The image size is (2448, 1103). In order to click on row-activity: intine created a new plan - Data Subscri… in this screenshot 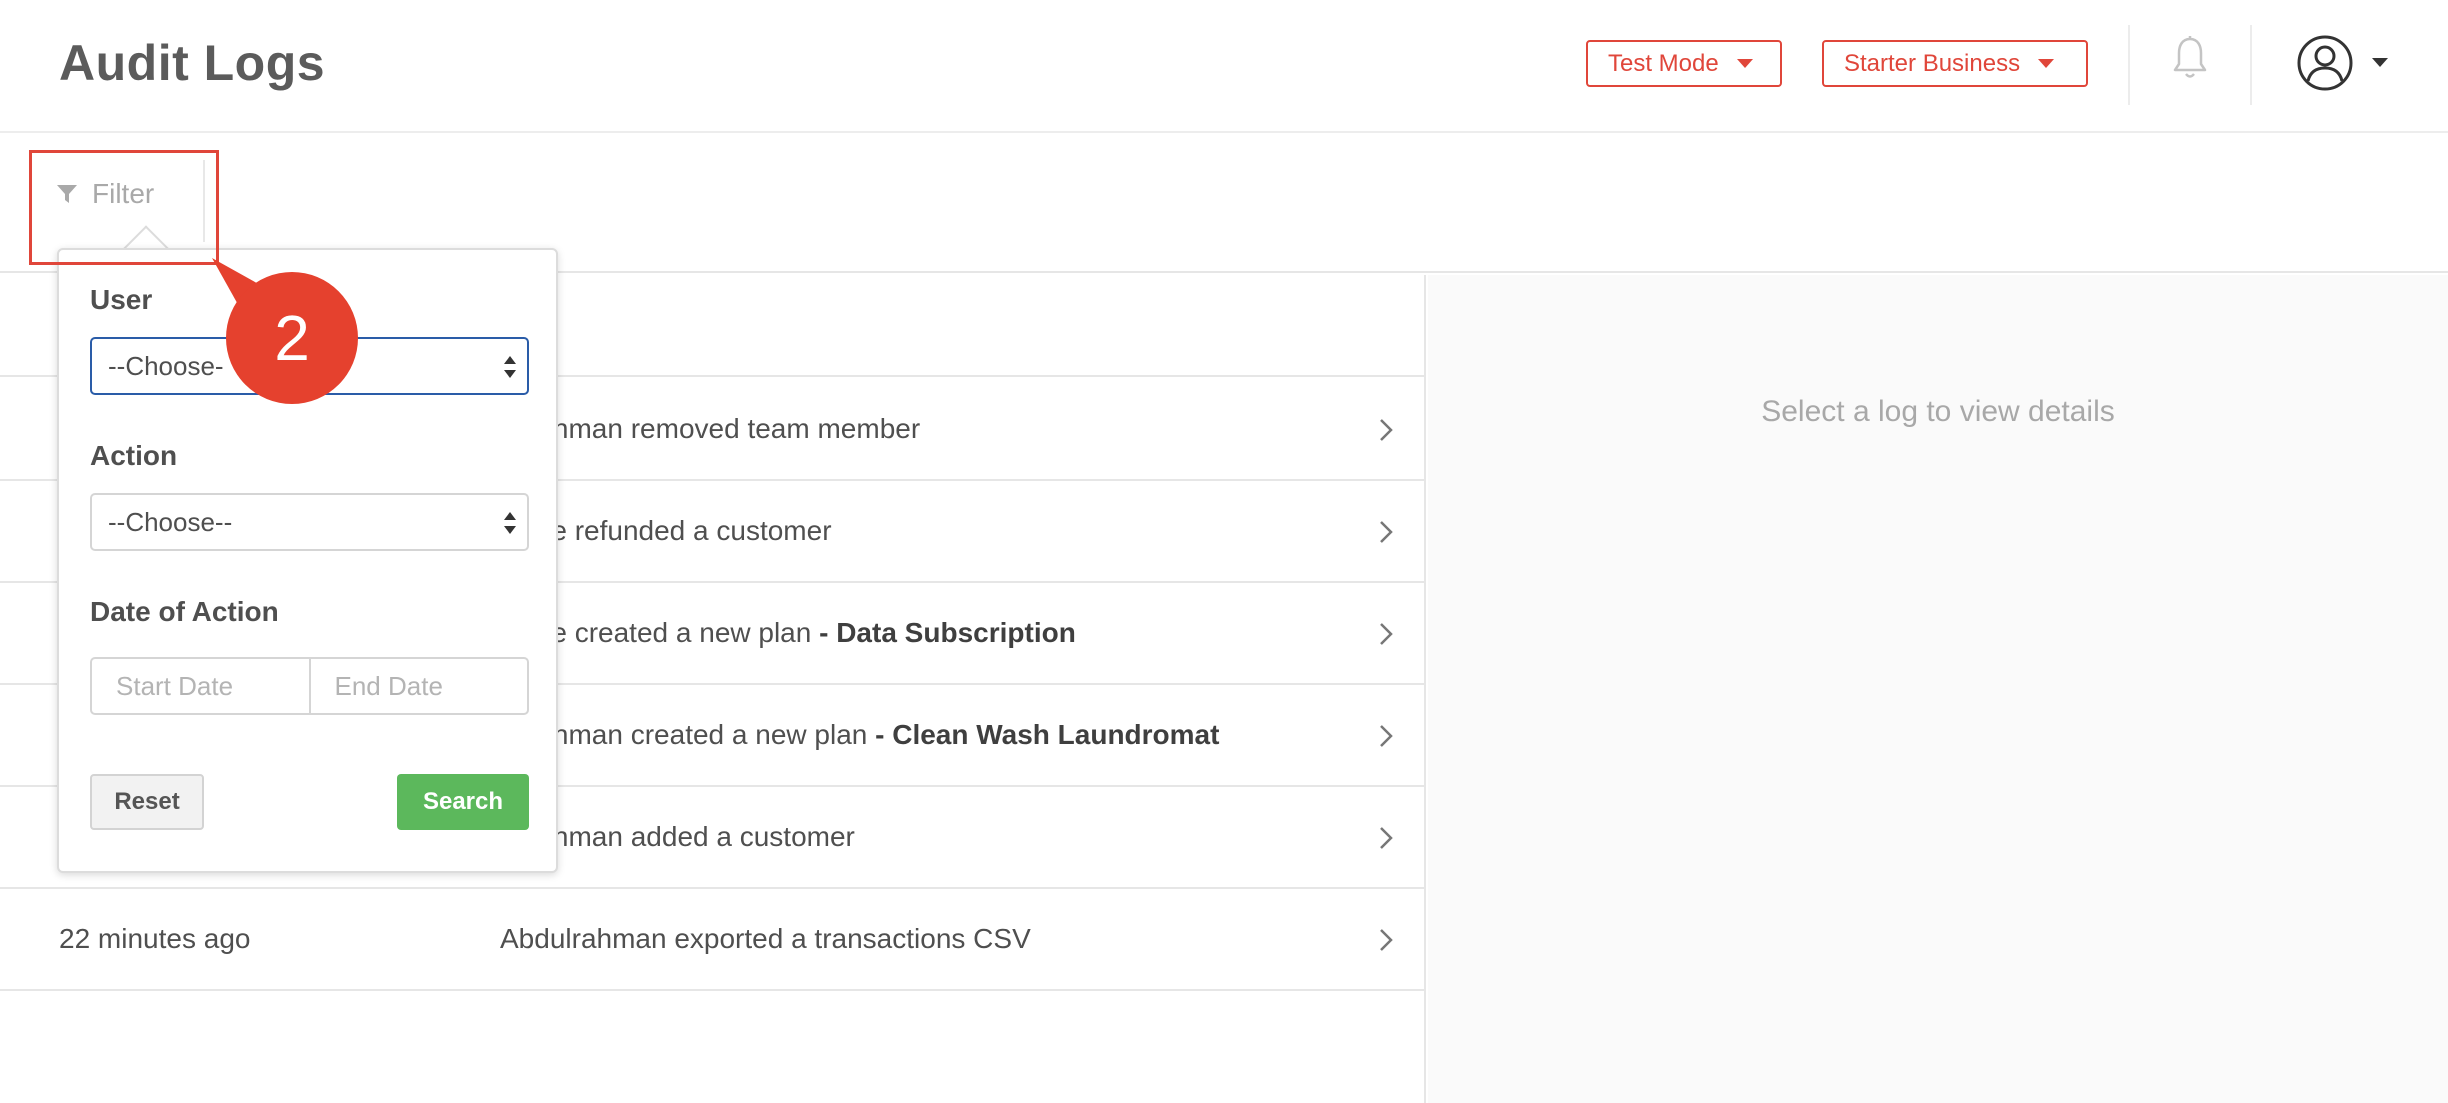, I will do `click(788, 632)`.